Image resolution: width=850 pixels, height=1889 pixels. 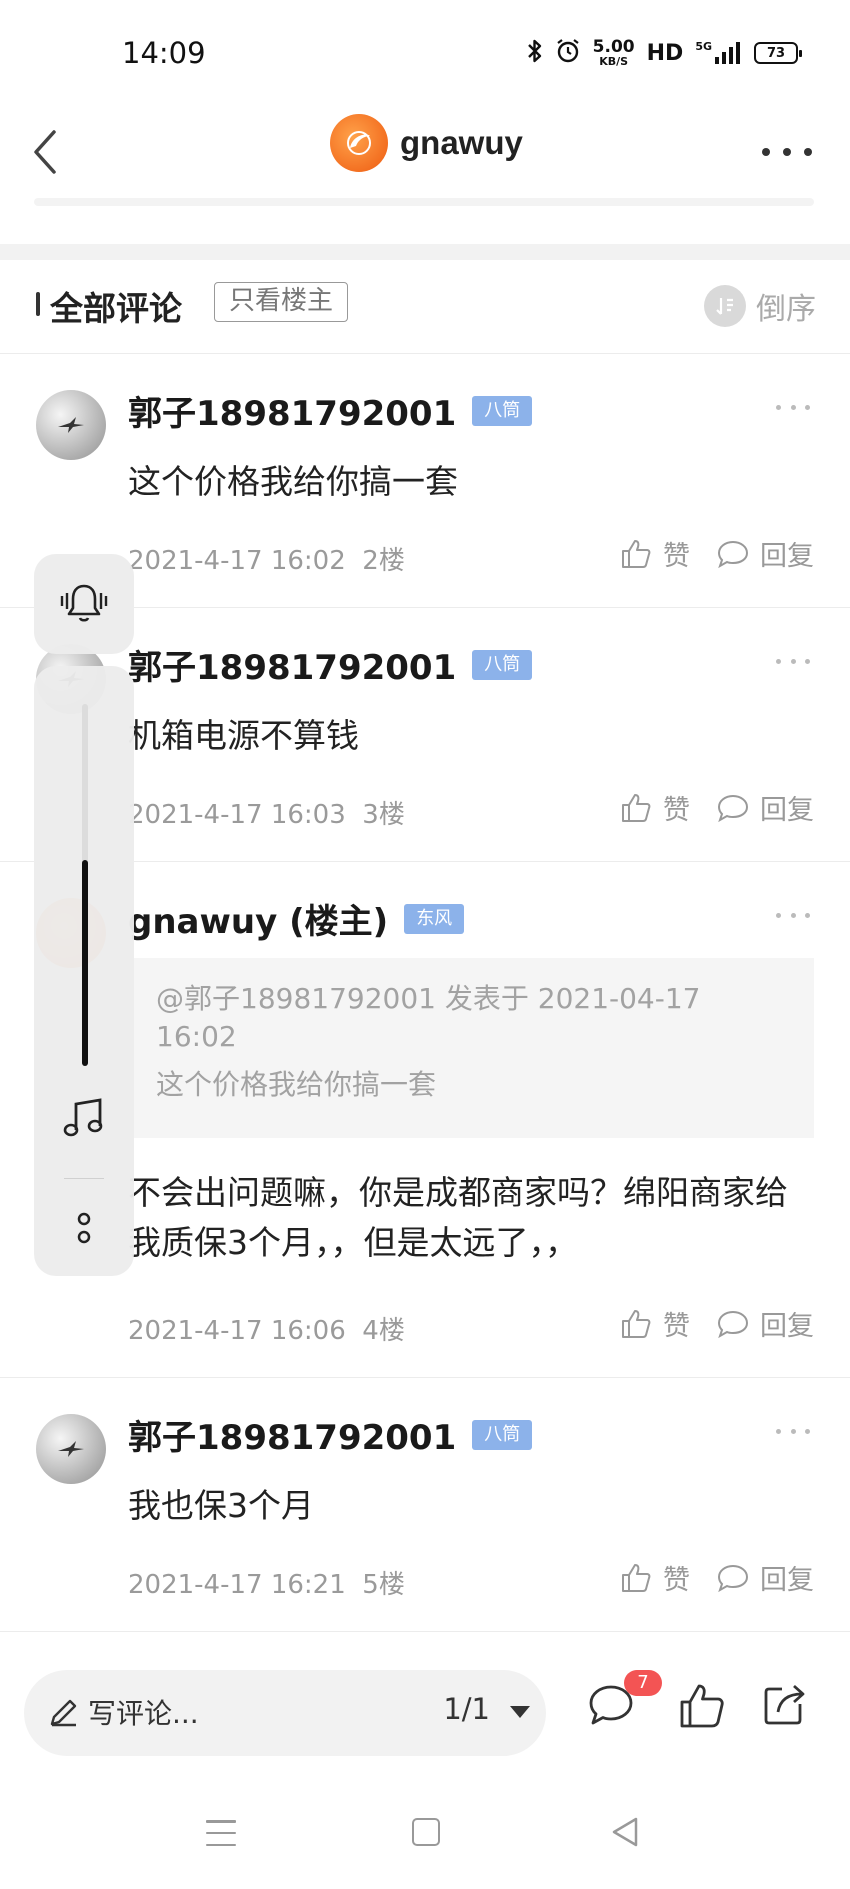 I want to click on quote-header: @郭子18981792001 发表于 2021-04-17 16:02, so click(x=428, y=1017).